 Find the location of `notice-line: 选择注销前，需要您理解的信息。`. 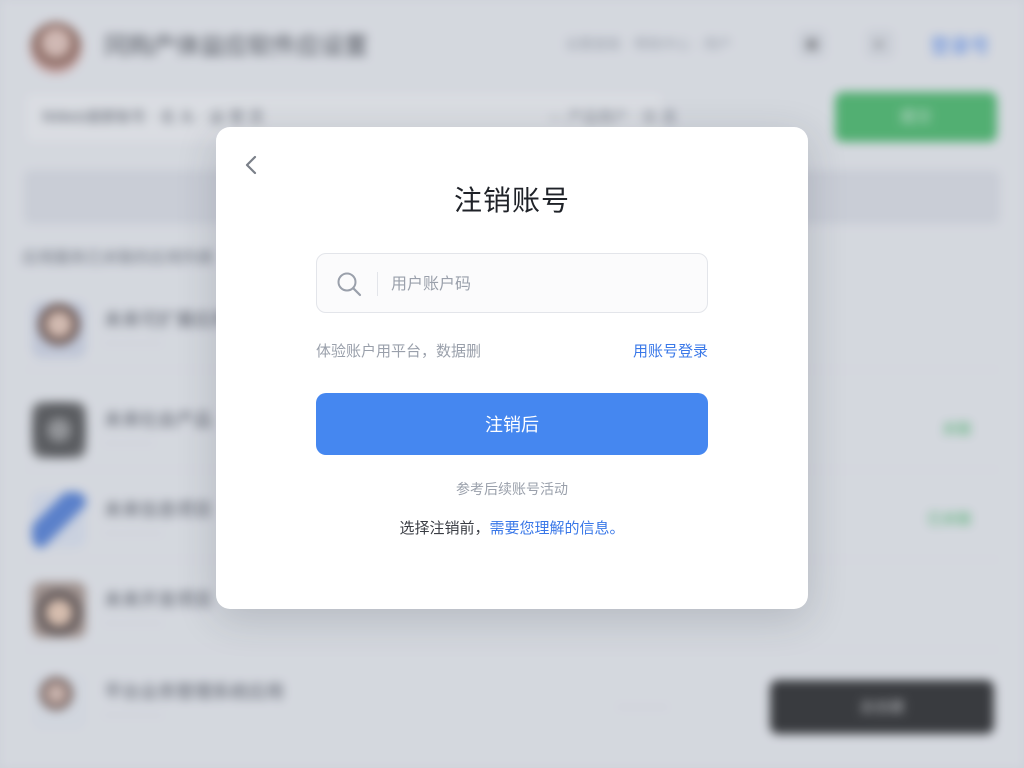

notice-line: 选择注销前，需要您理解的信息。 is located at coordinates (512, 527).